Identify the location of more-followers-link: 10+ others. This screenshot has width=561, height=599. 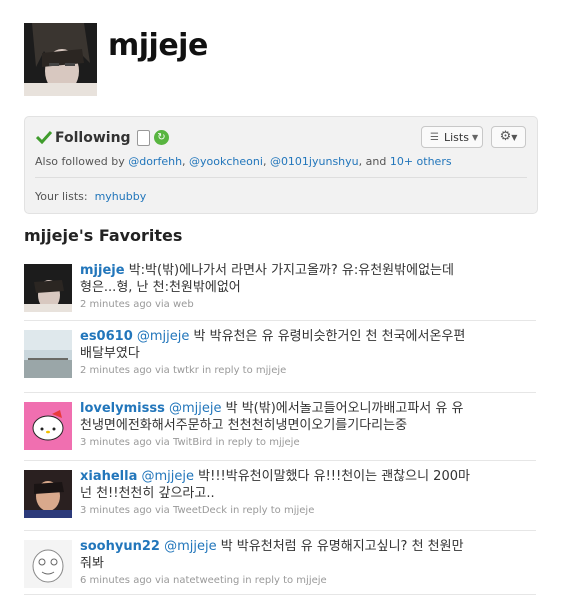
(421, 161).